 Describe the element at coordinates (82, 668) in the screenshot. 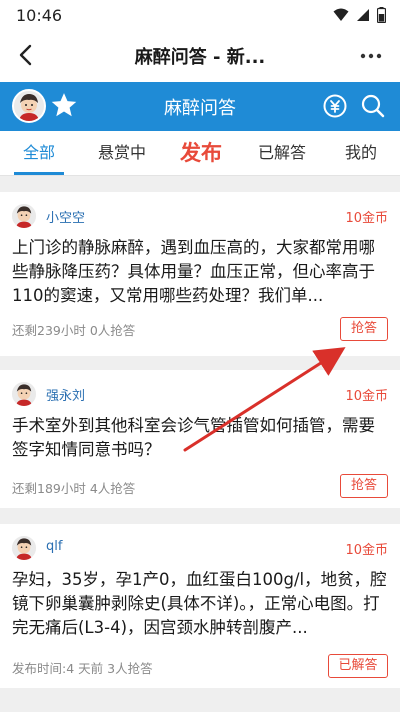

I see `question-meta: 发布时间:4 天前 3人抢答` at that location.